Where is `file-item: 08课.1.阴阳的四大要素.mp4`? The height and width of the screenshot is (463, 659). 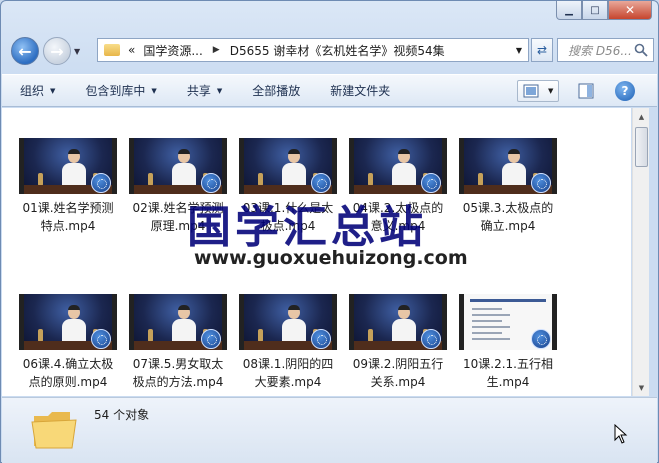
file-item: 08课.1.阴阳的四大要素.mp4 is located at coordinates (288, 342).